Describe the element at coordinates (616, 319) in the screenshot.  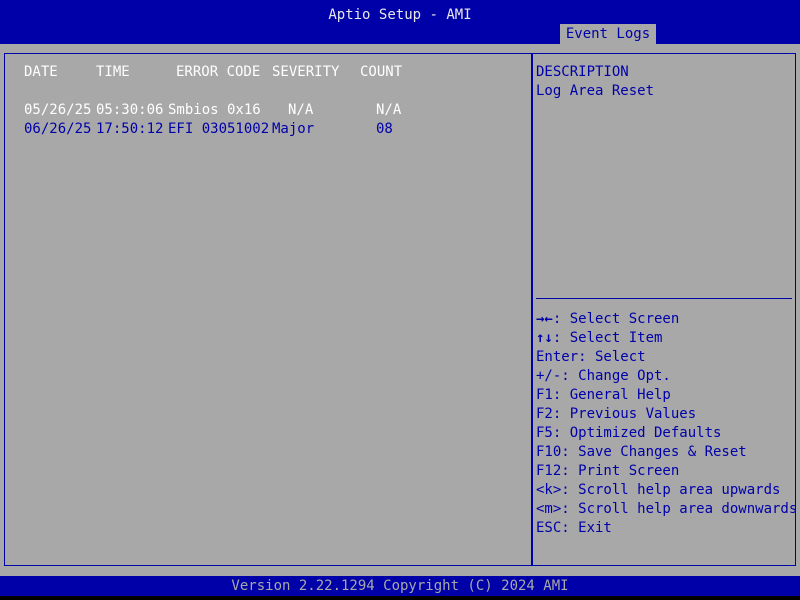
I see `help-text: : Select Screen` at that location.